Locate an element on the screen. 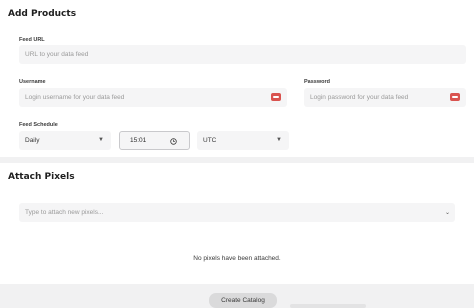 This screenshot has width=474, height=308. time-input: 15:01 is located at coordinates (154, 140).